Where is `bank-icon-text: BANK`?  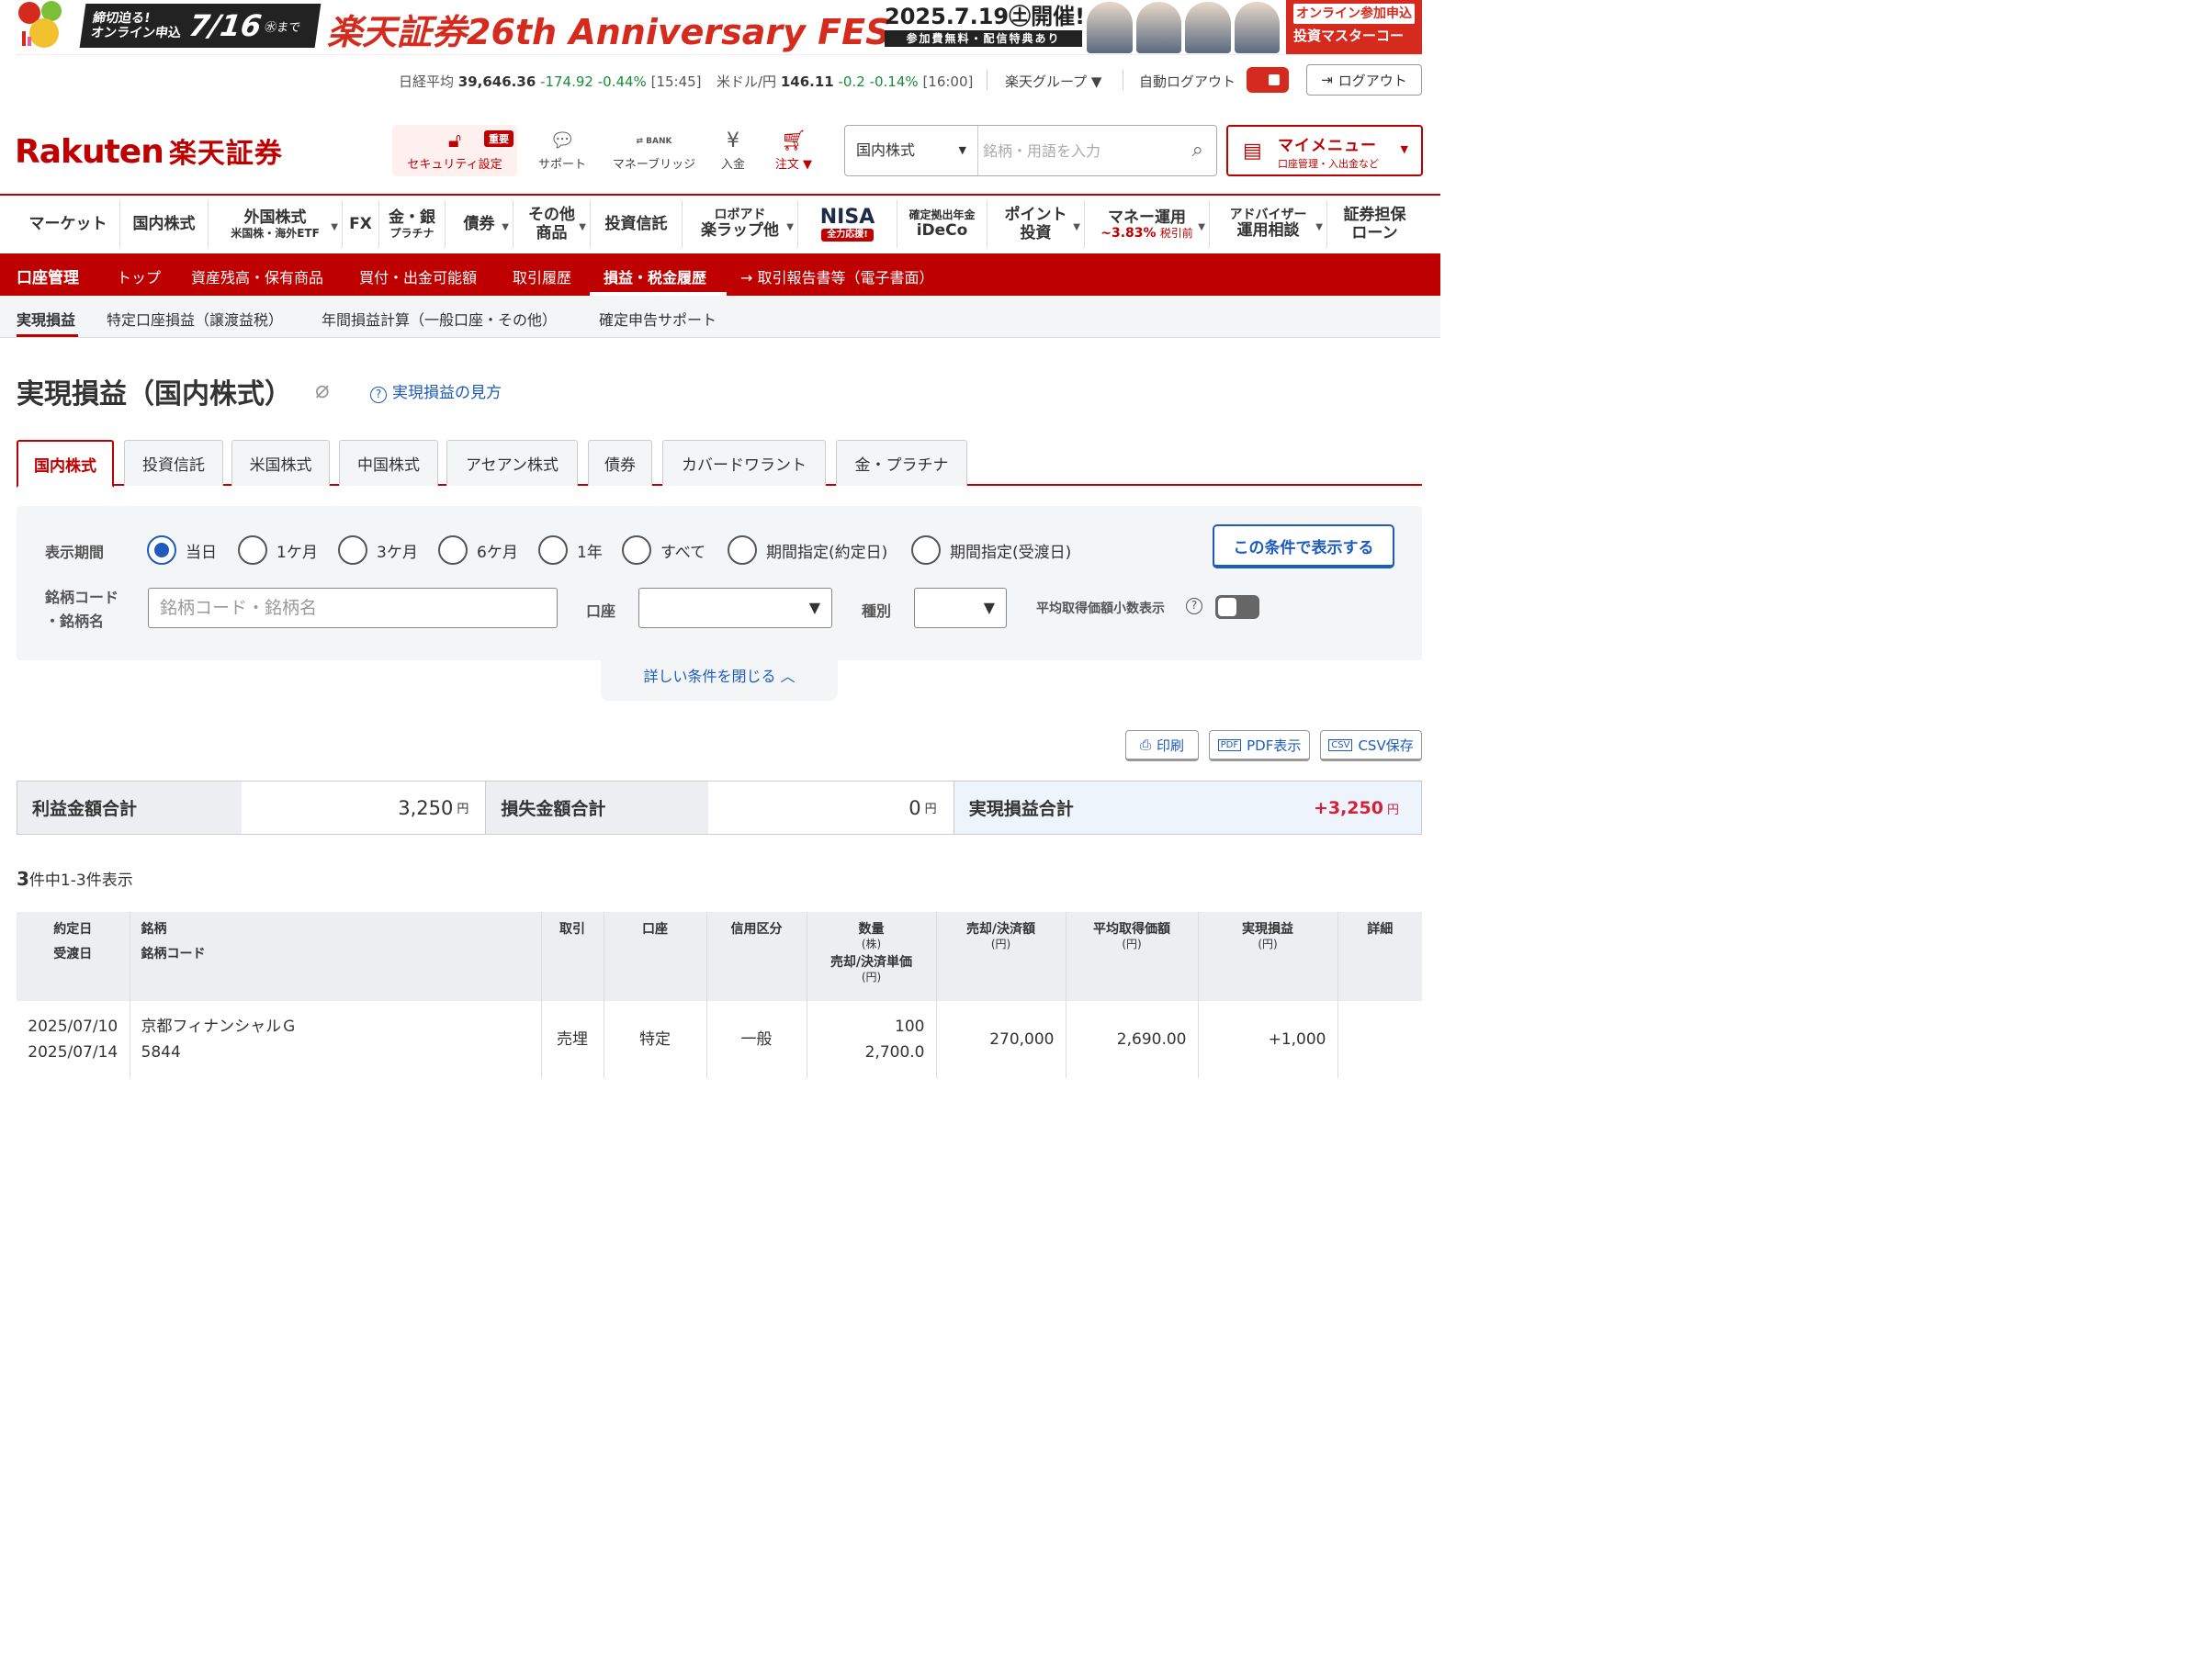 bank-icon-text: BANK is located at coordinates (659, 141).